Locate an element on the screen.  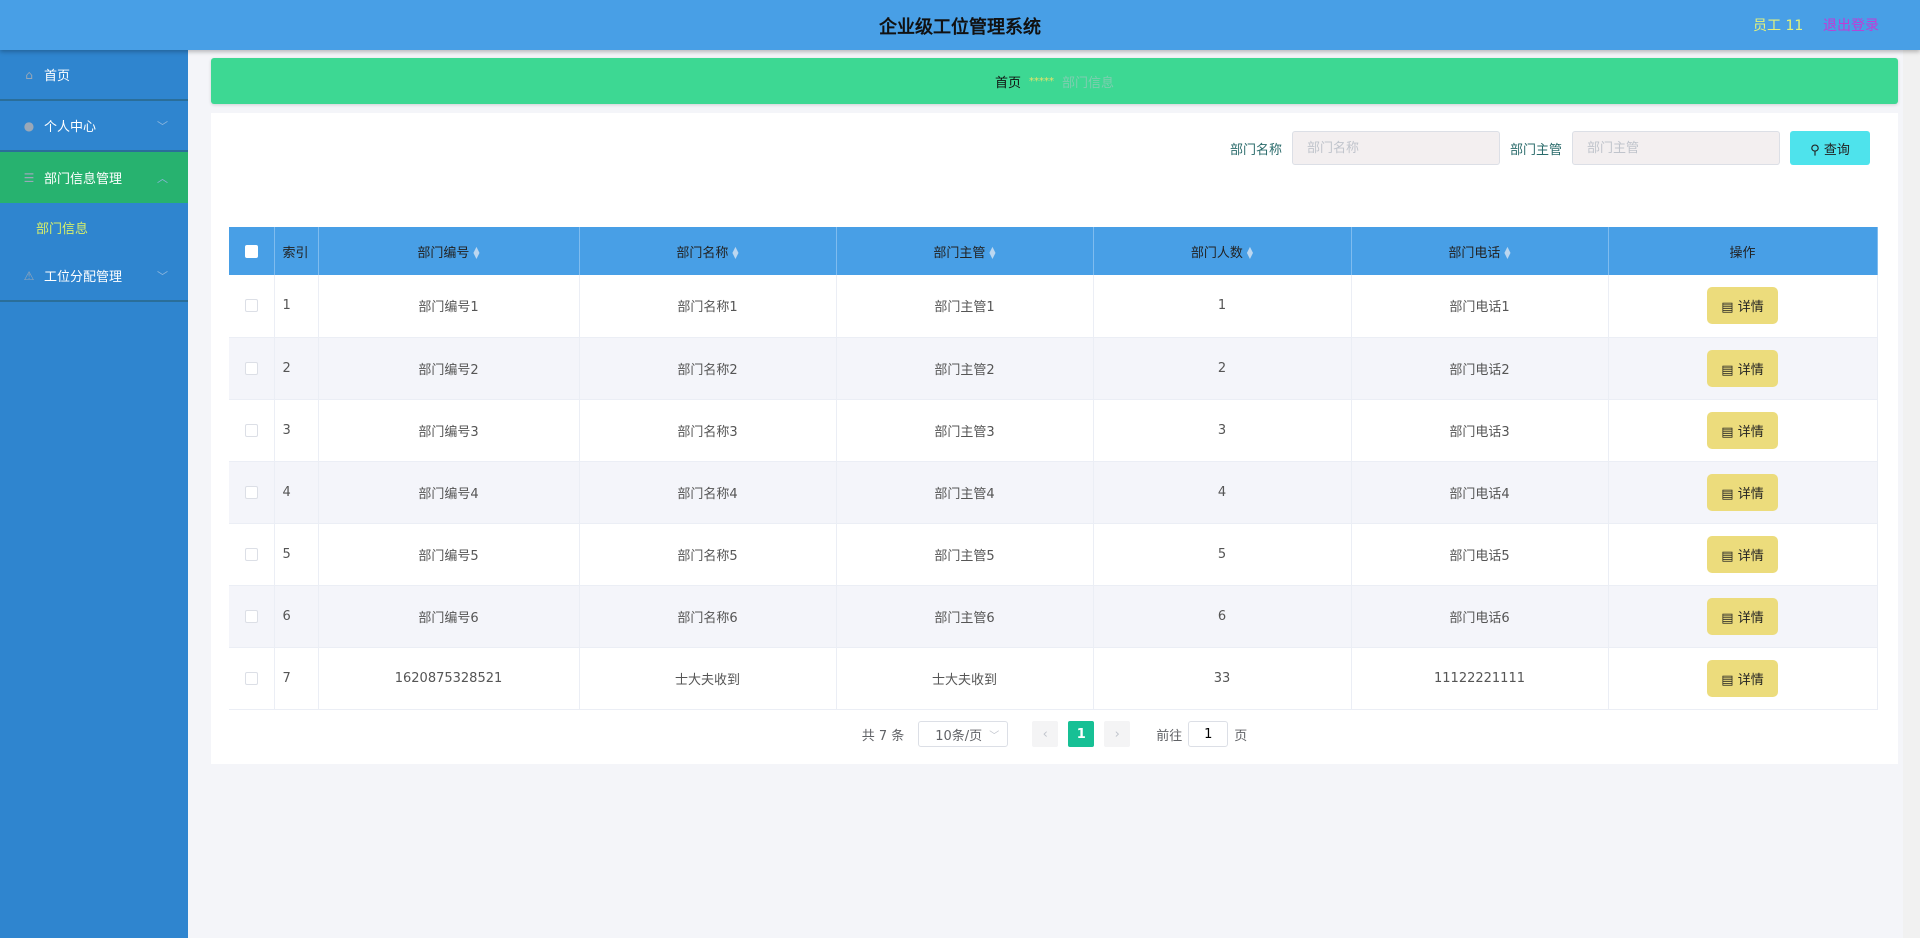
cell-index: 4 is located at coordinates (296, 492).